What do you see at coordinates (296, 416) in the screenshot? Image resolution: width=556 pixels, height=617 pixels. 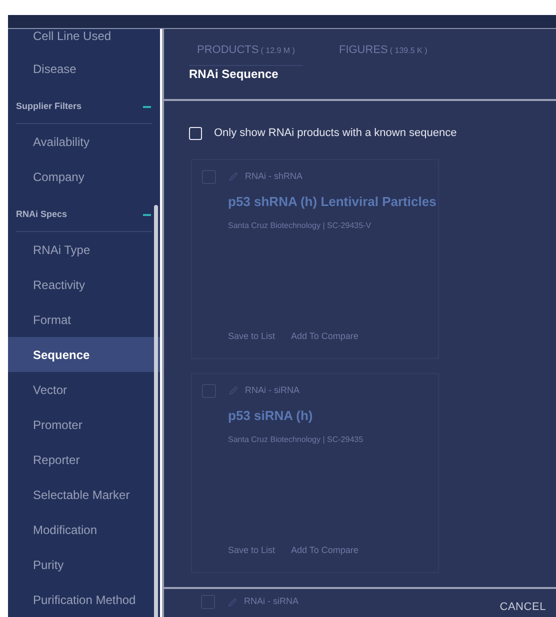 I see `product-title: p53 siRNA (h)` at bounding box center [296, 416].